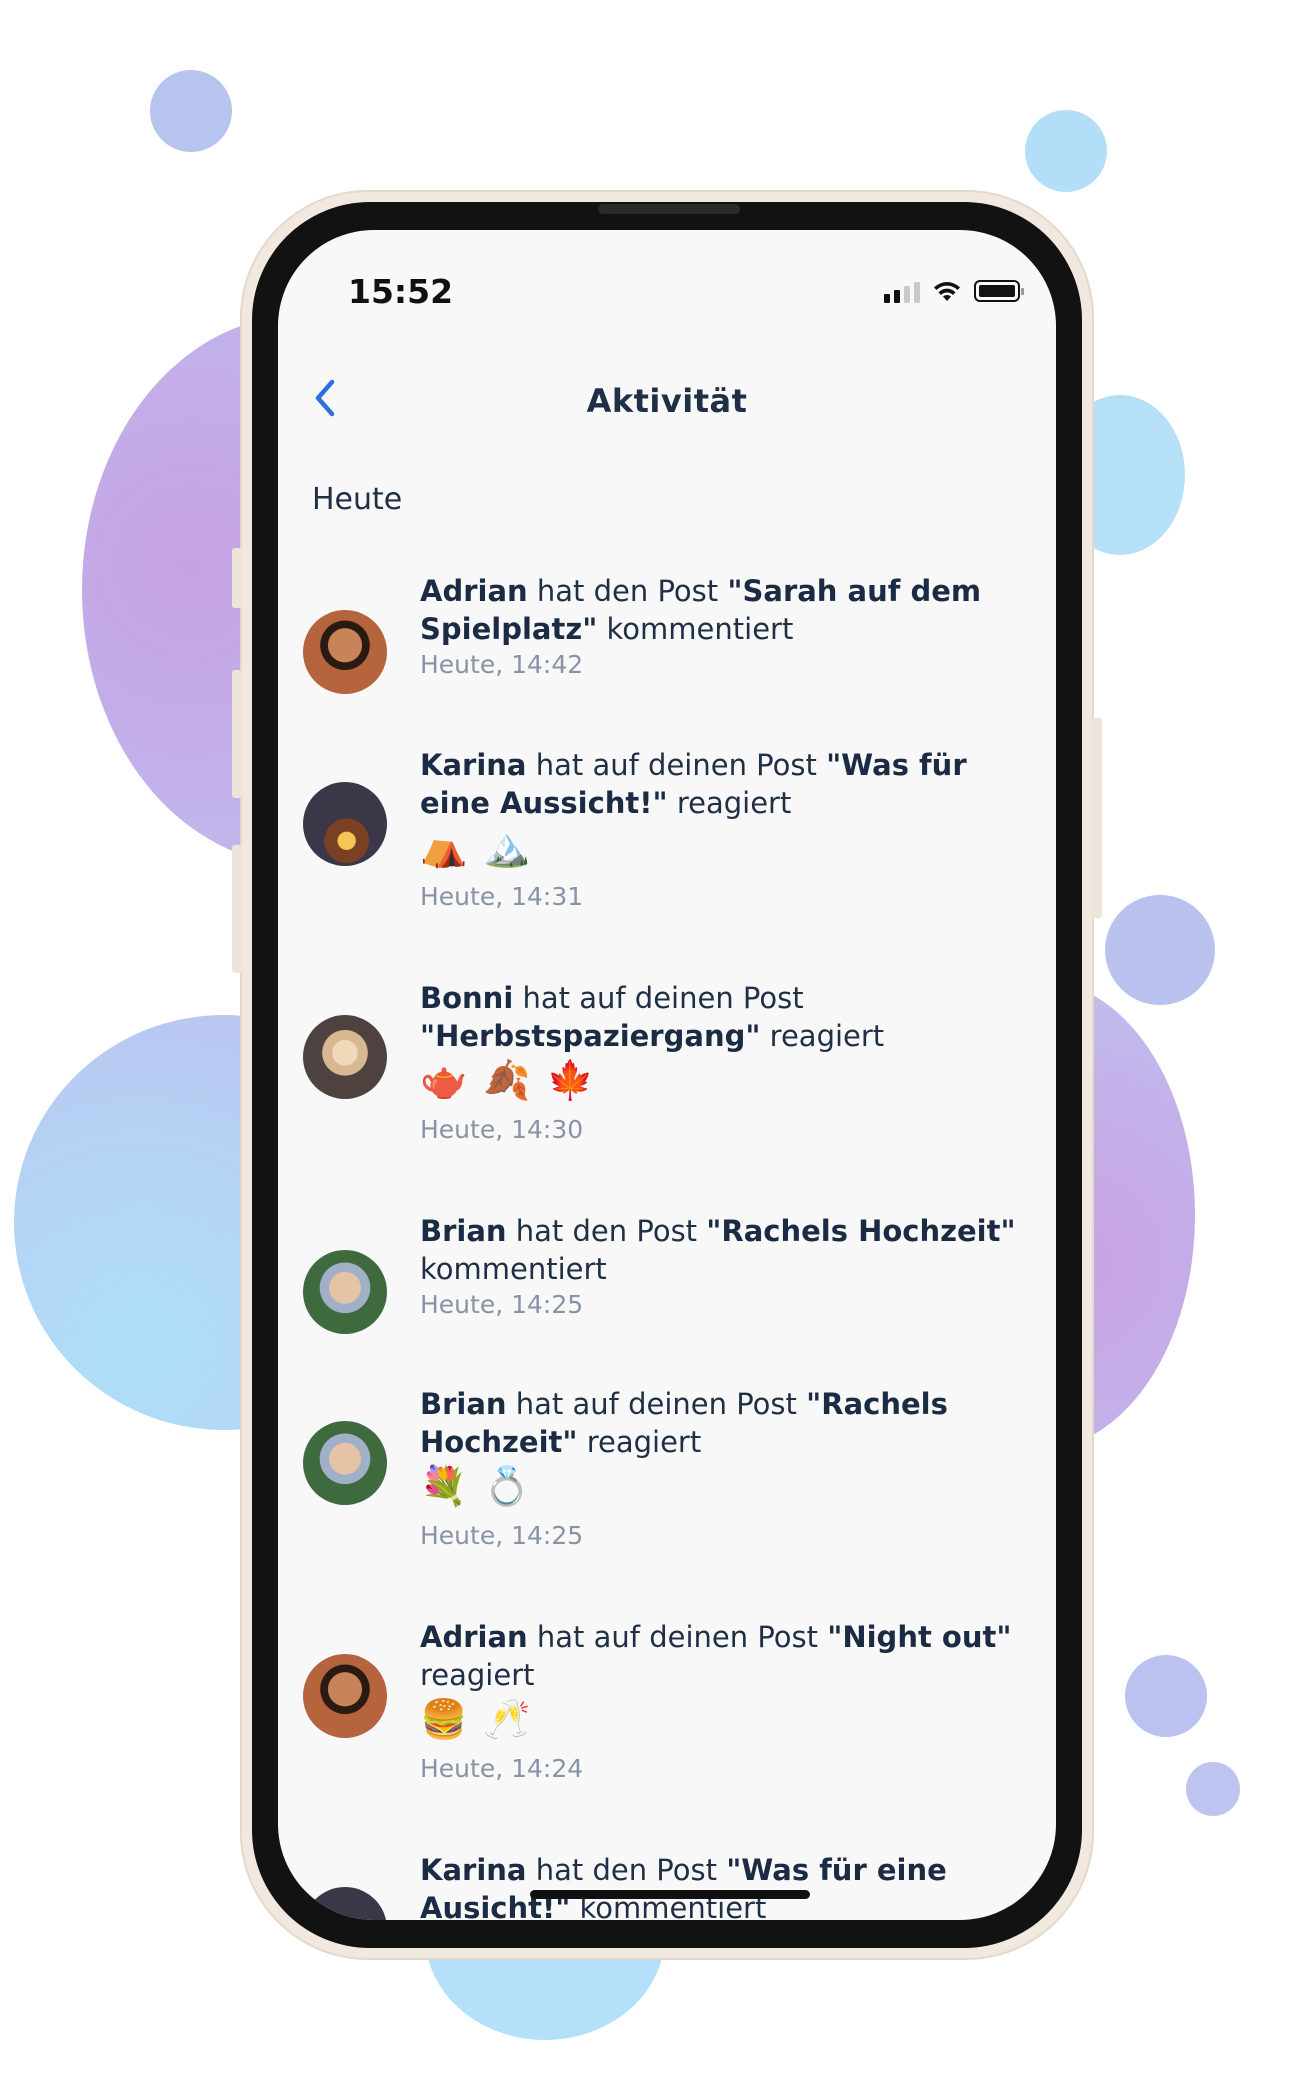 This screenshot has height=2090, width=1306. What do you see at coordinates (502, 1129) in the screenshot?
I see `activity-timestamp: Heute, 14:30` at bounding box center [502, 1129].